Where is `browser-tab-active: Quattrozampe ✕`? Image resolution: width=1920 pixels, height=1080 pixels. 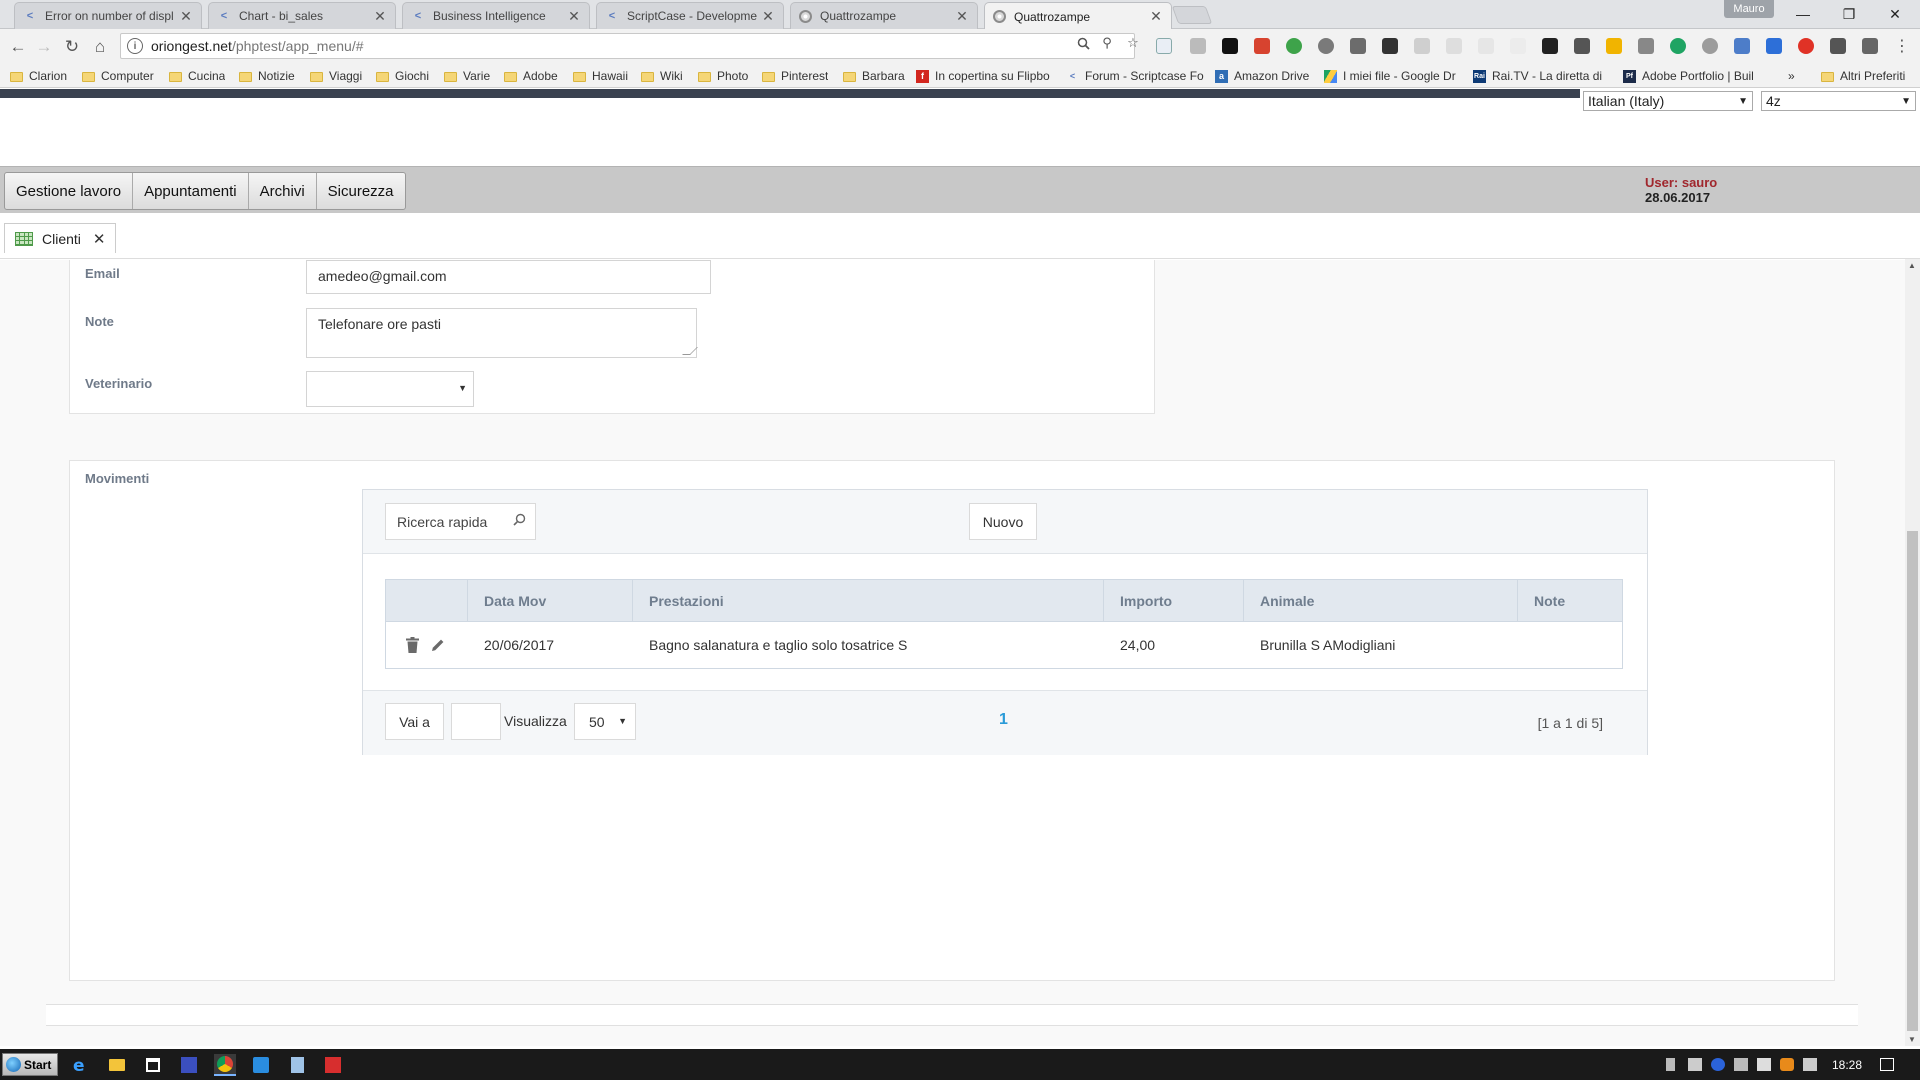 browser-tab-active: Quattrozampe ✕ is located at coordinates (1078, 16).